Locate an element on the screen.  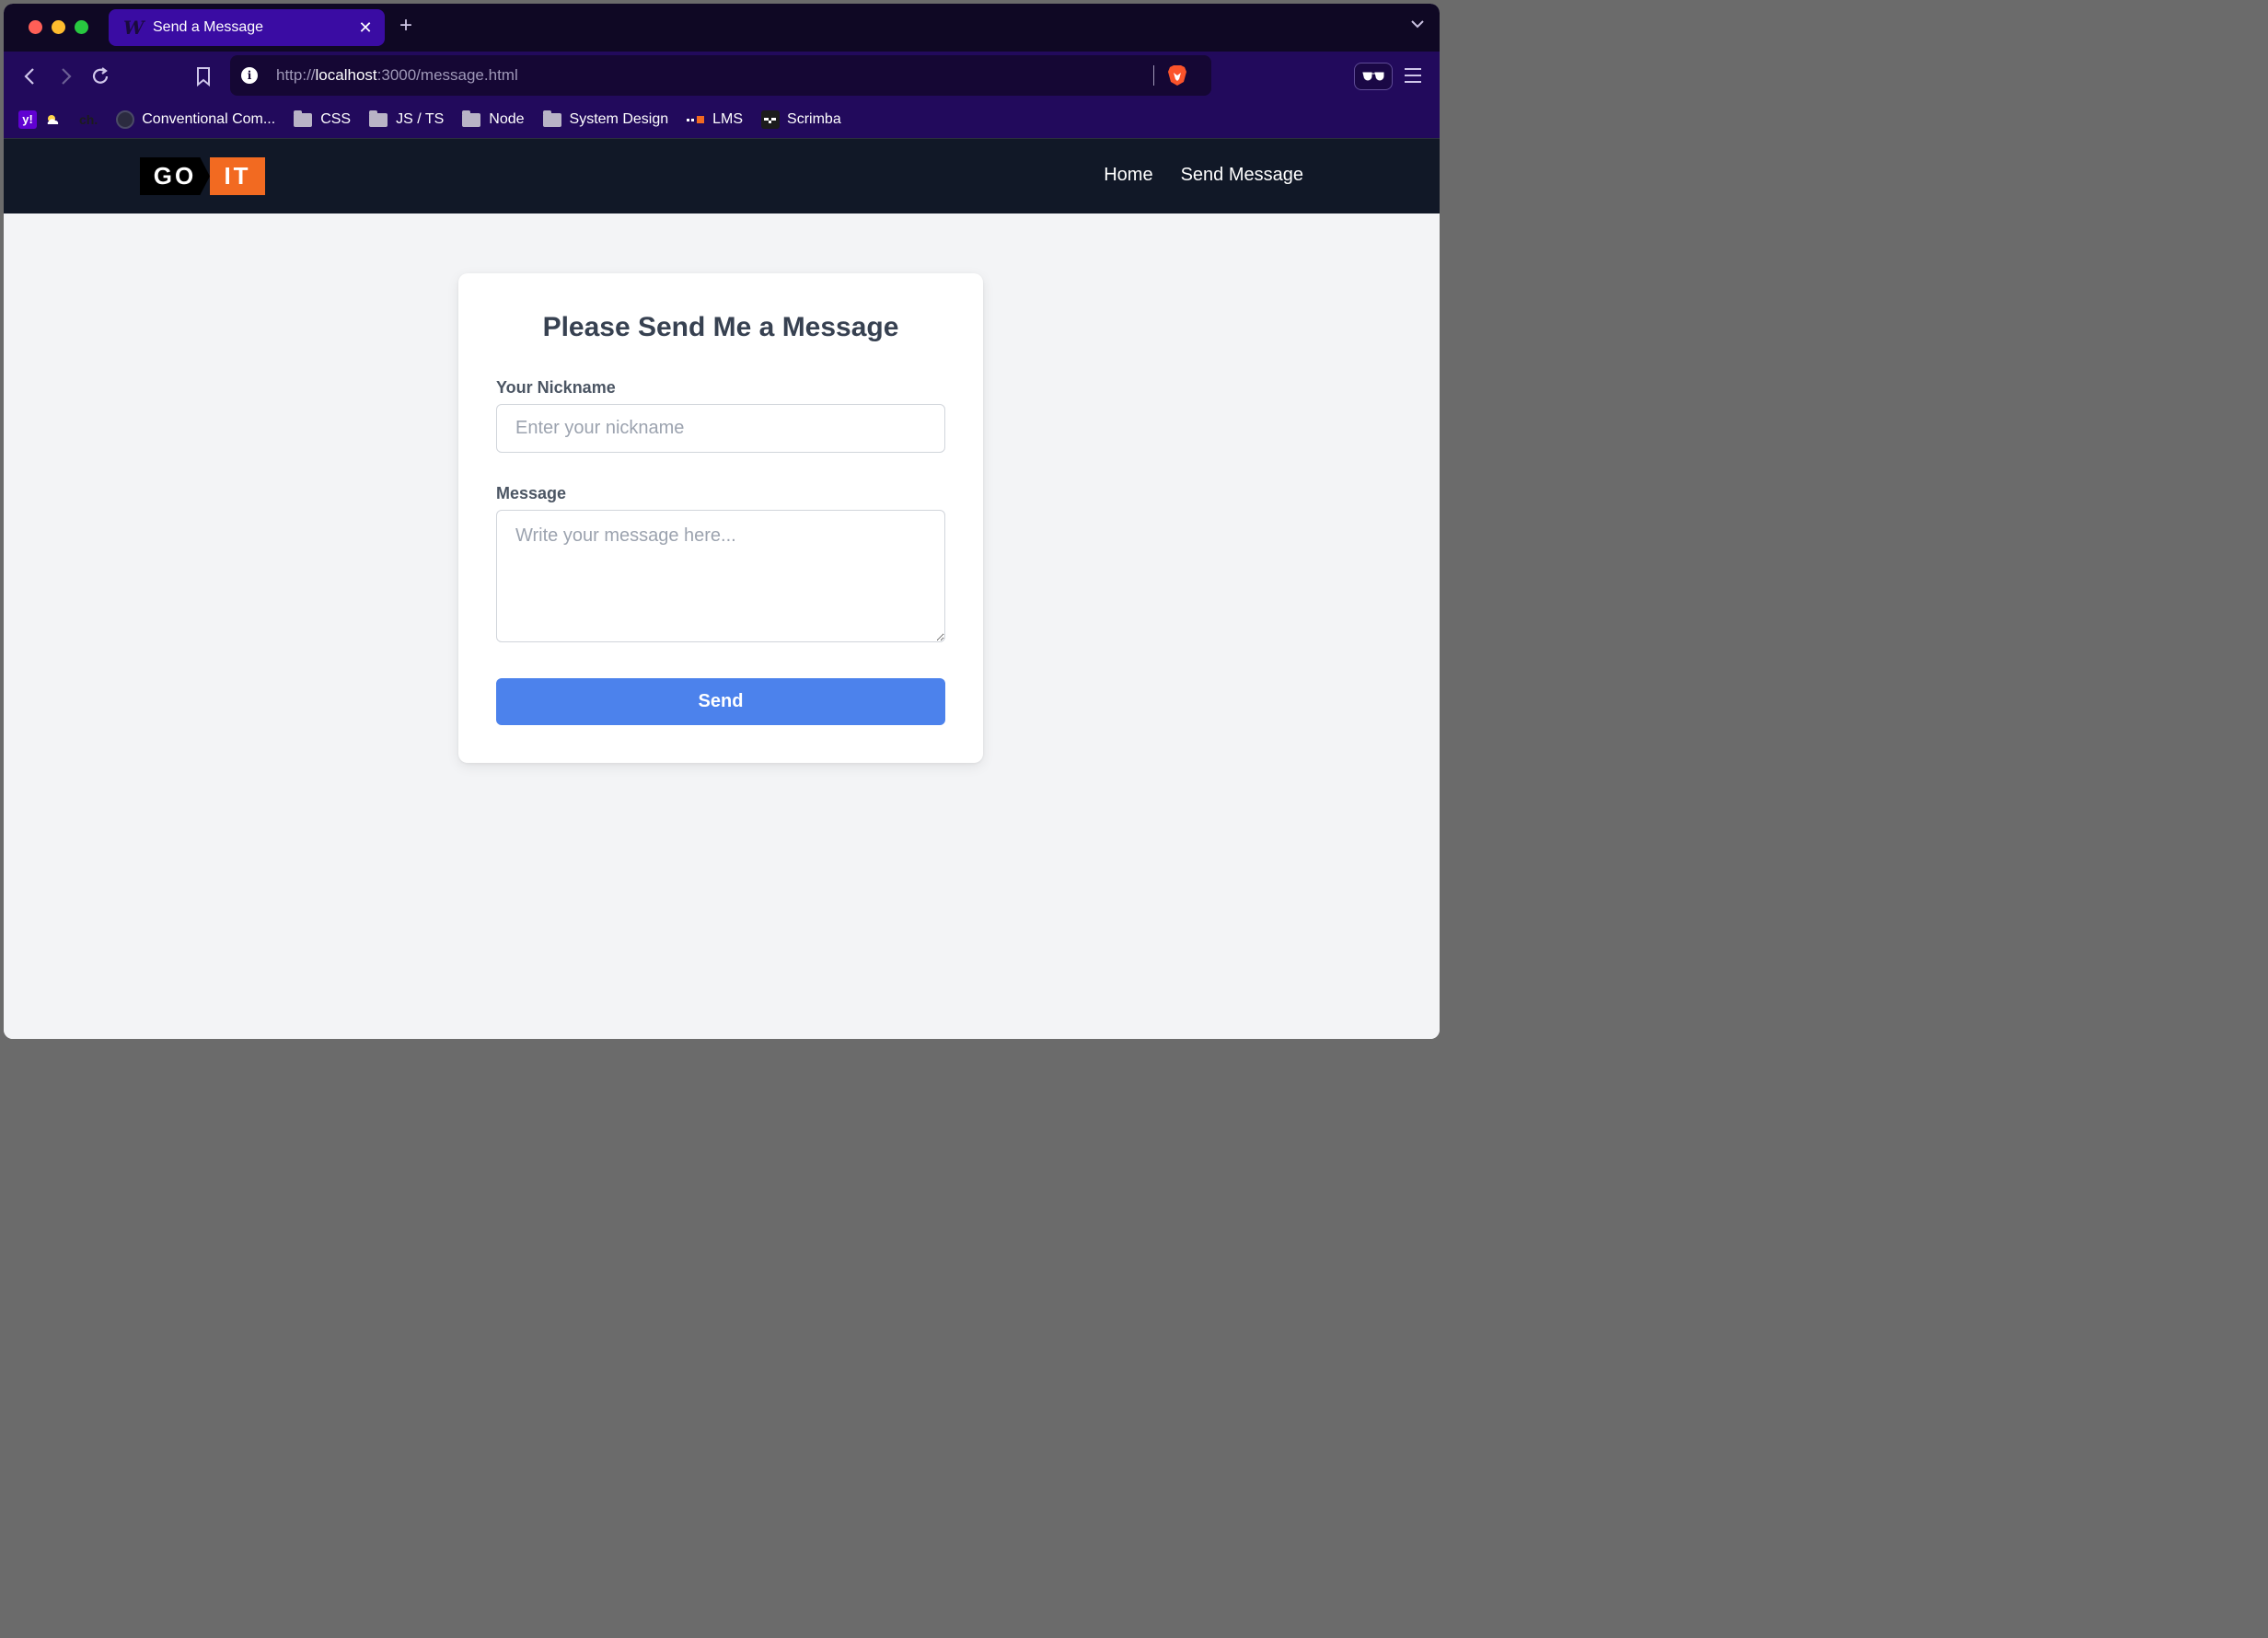
nickname-input is located at coordinates (720, 428).